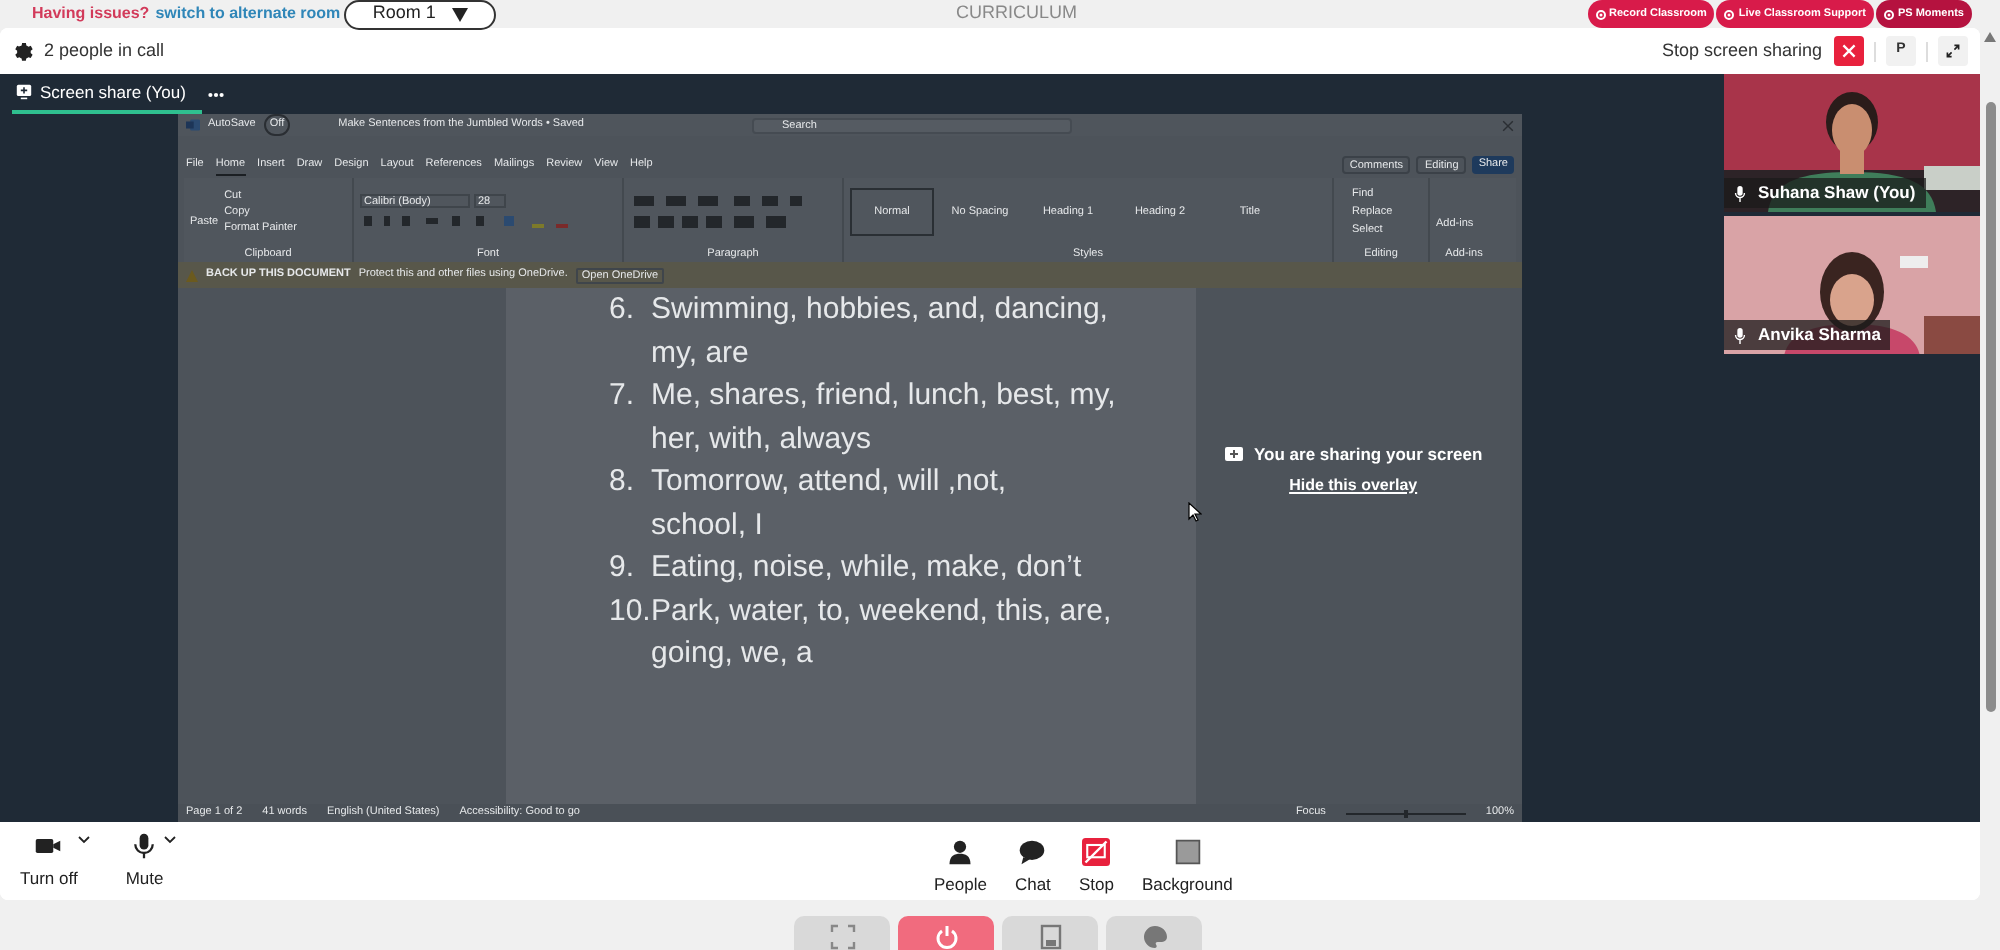 Image resolution: width=2000 pixels, height=950 pixels. I want to click on list-text: my, are, so click(700, 353).